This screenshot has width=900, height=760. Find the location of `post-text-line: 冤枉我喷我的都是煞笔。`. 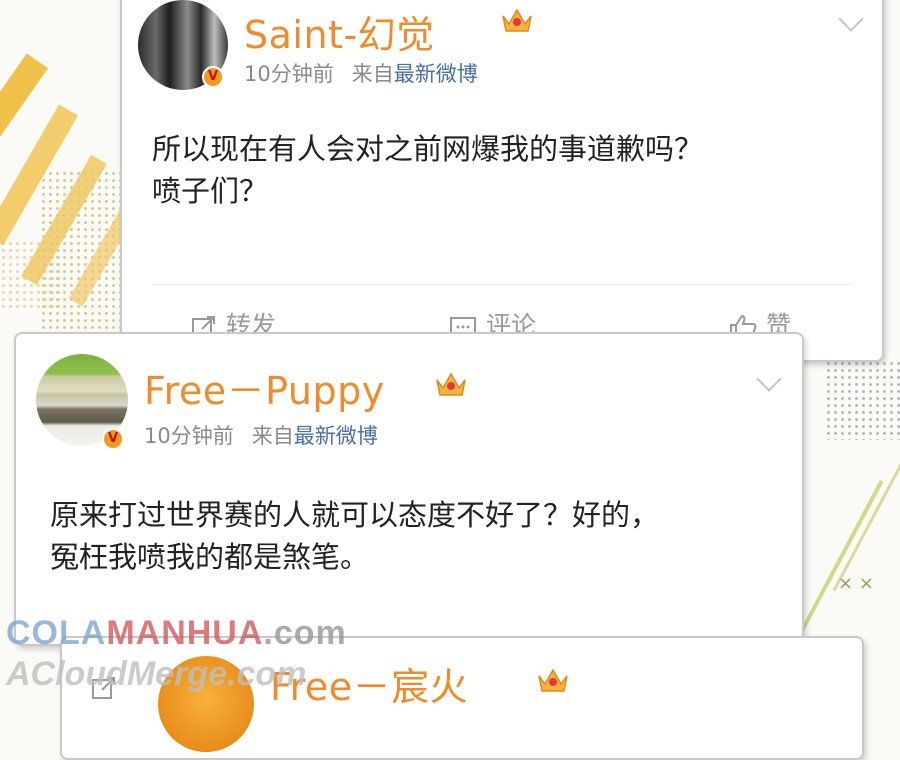

post-text-line: 冤枉我喷我的都是煞笔。 is located at coordinates (210, 557).